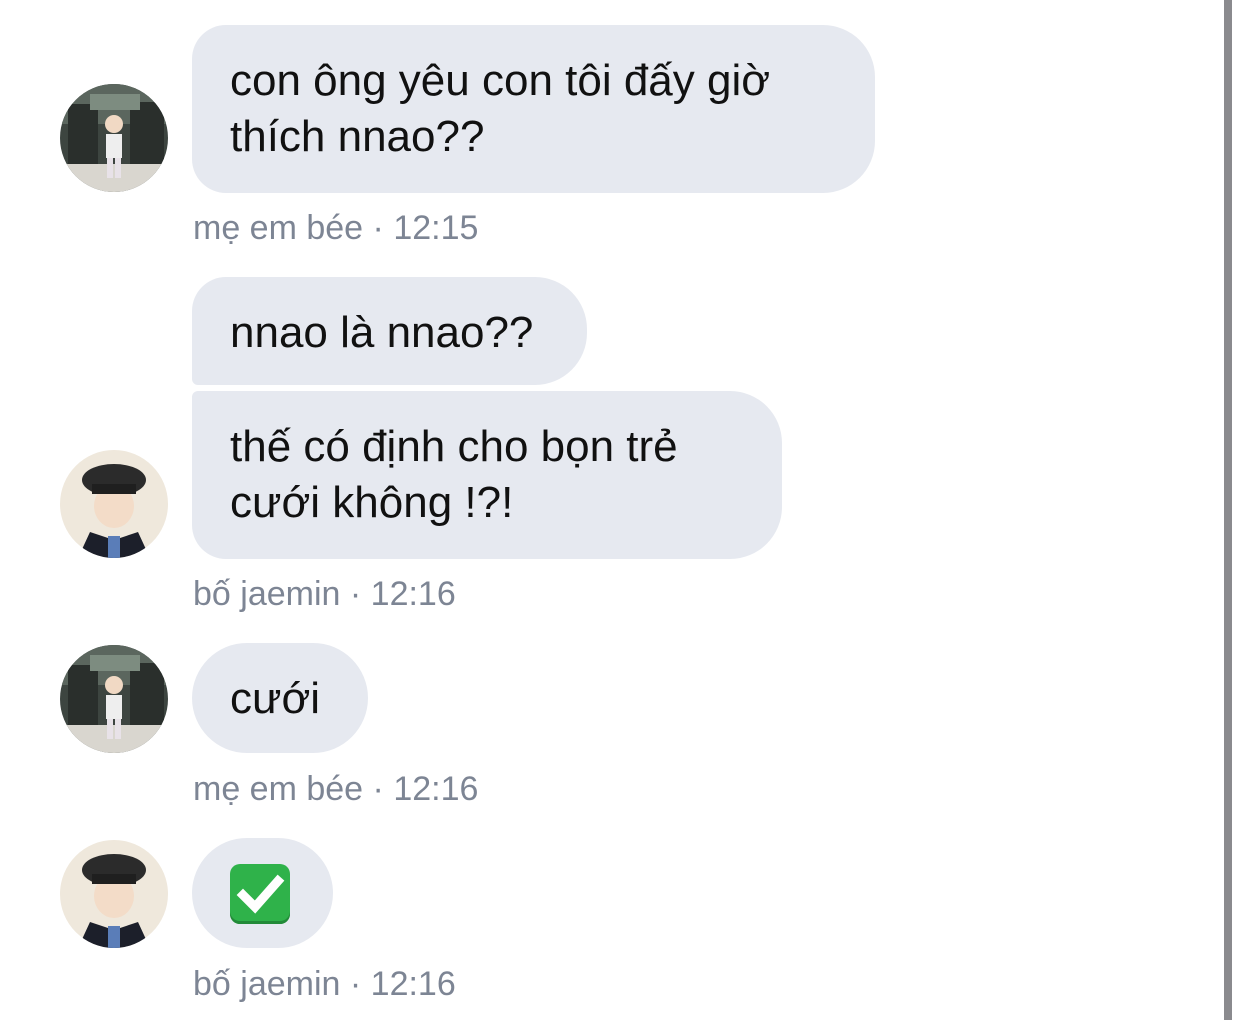 This screenshot has width=1242, height=1020. Describe the element at coordinates (436, 228) in the screenshot. I see `timestamp: 12:15` at that location.